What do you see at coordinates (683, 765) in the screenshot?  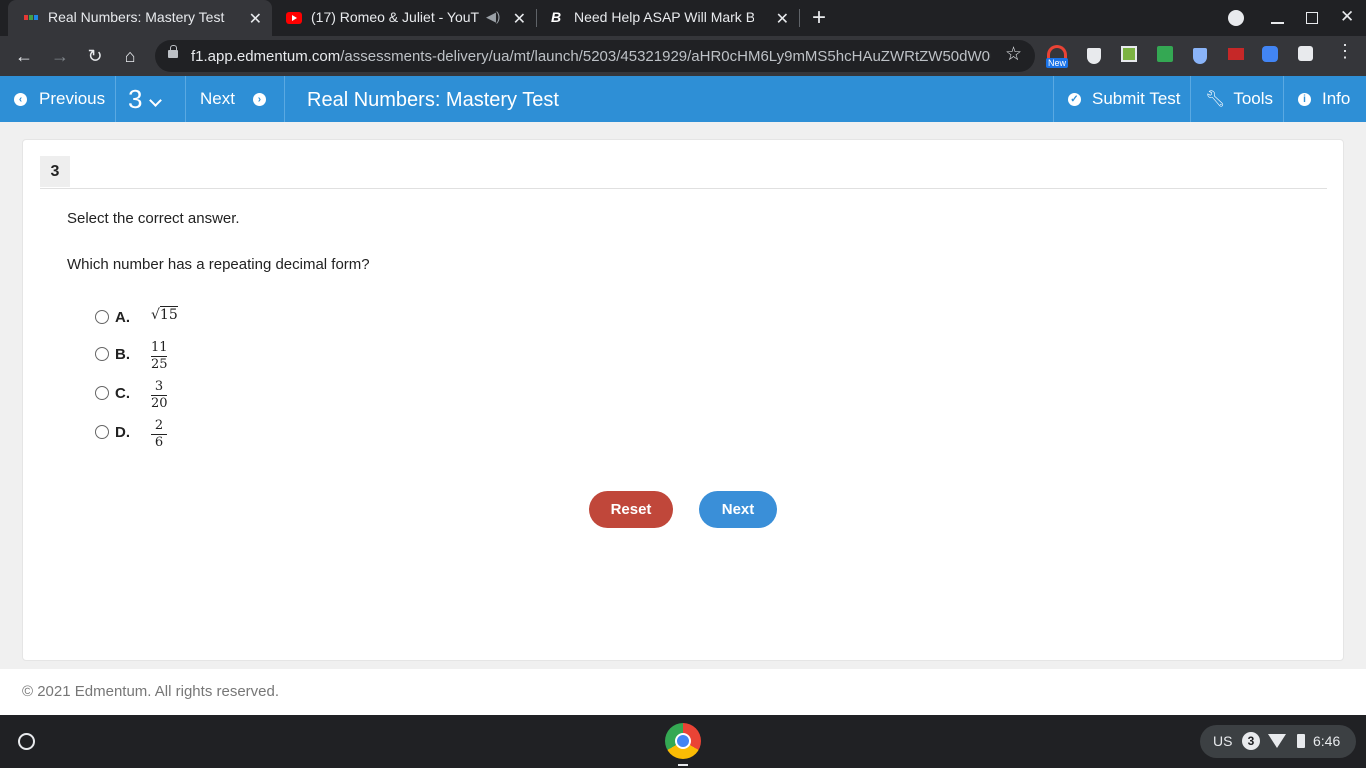 I see `active-app-indicator` at bounding box center [683, 765].